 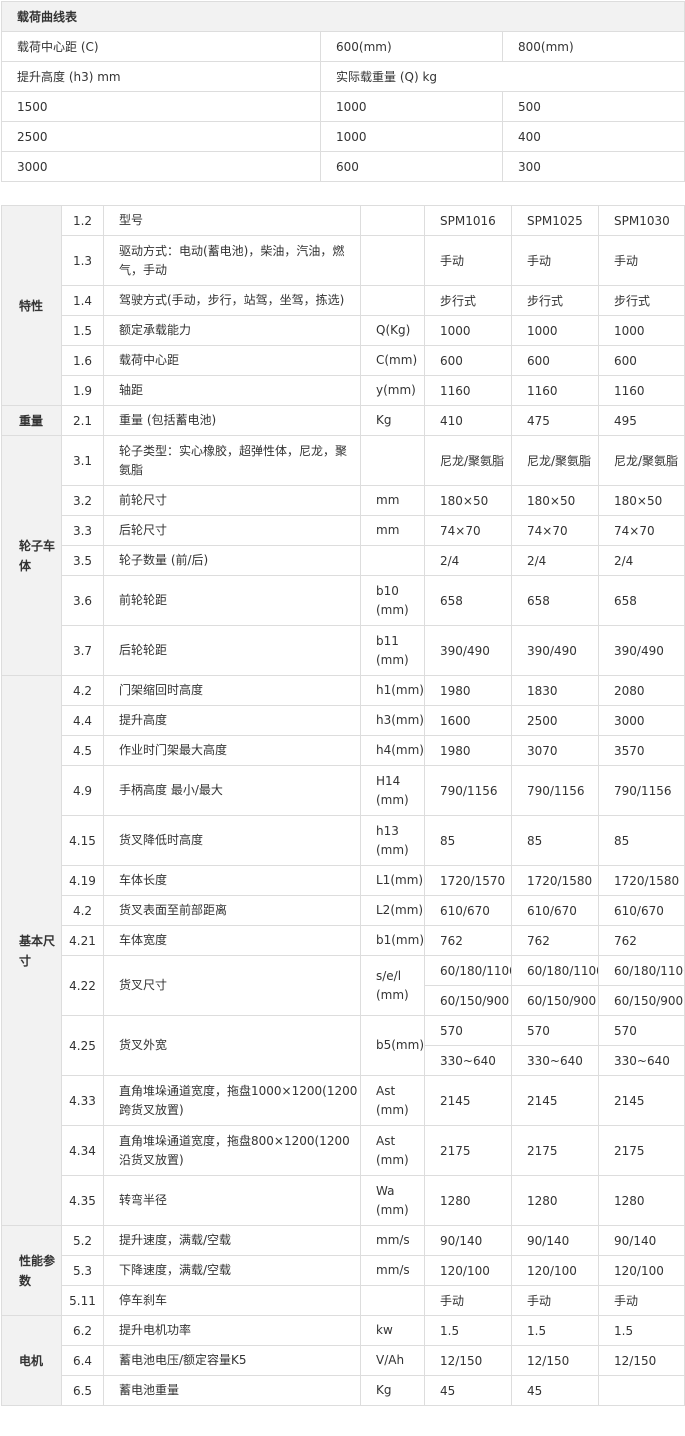 I want to click on row-number: 6.2, so click(x=82, y=1330).